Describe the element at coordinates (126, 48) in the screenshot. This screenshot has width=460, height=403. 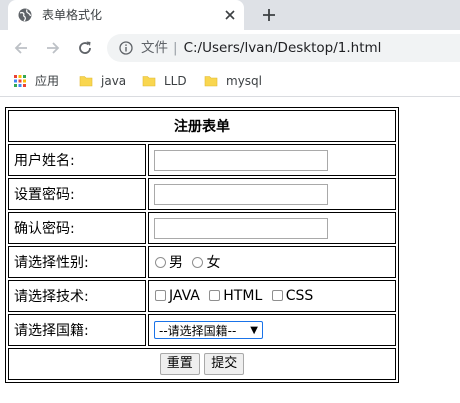
I see `info-icon` at that location.